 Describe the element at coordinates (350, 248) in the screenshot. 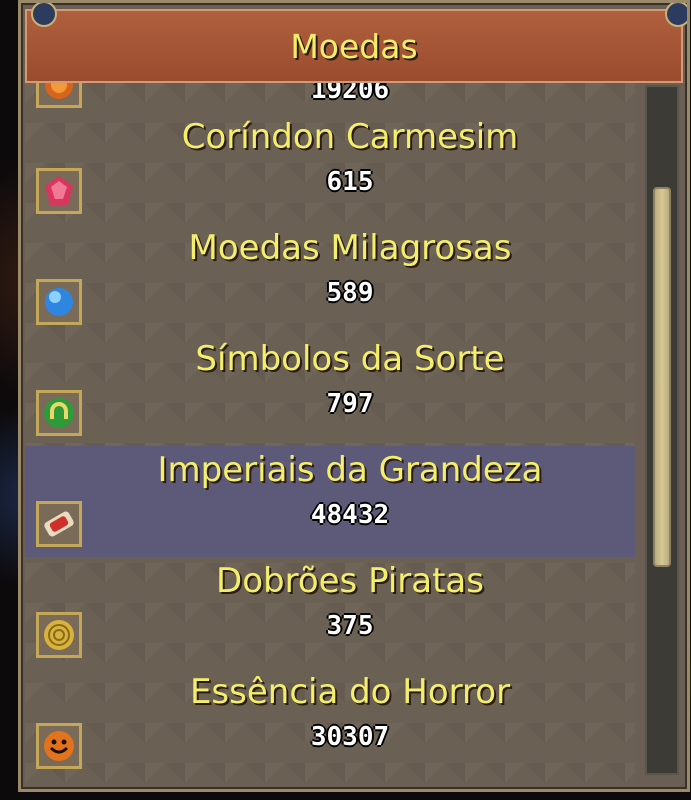

I see `currency-name: Moedas Milagrosas` at that location.